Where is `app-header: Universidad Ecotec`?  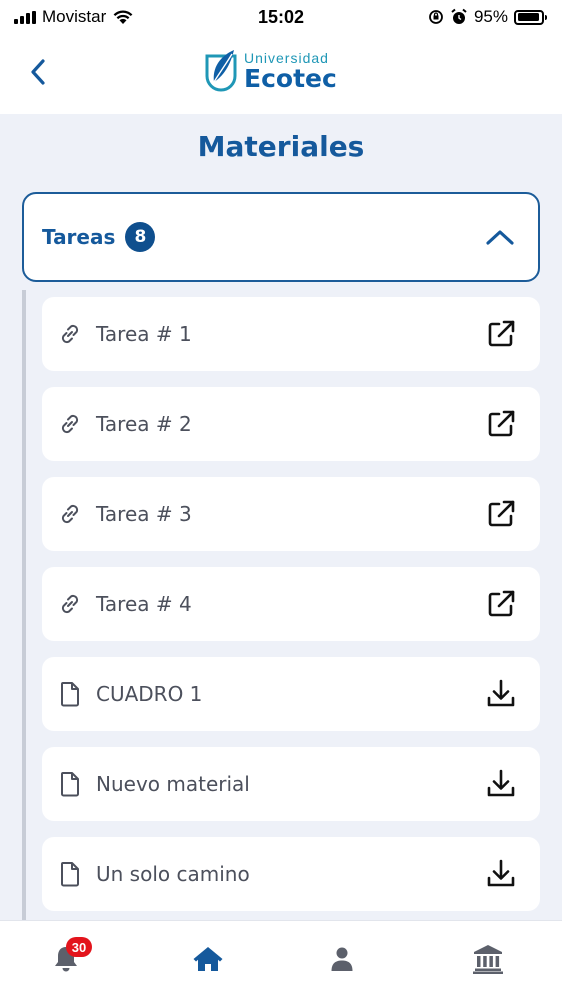
app-header: Universidad Ecotec is located at coordinates (281, 74).